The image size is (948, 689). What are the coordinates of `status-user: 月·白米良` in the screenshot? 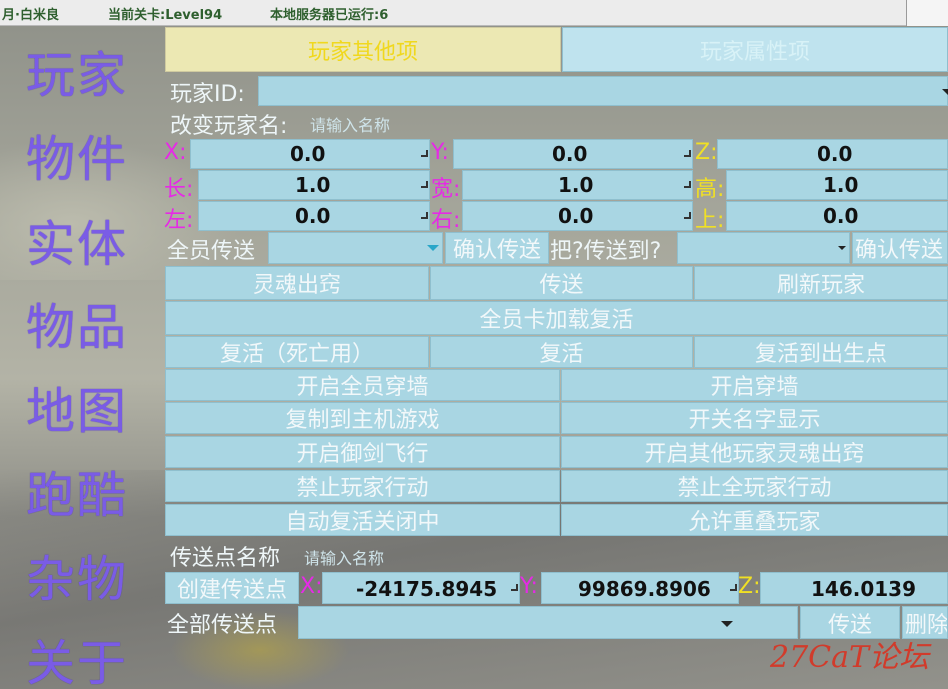 It's located at (30, 15).